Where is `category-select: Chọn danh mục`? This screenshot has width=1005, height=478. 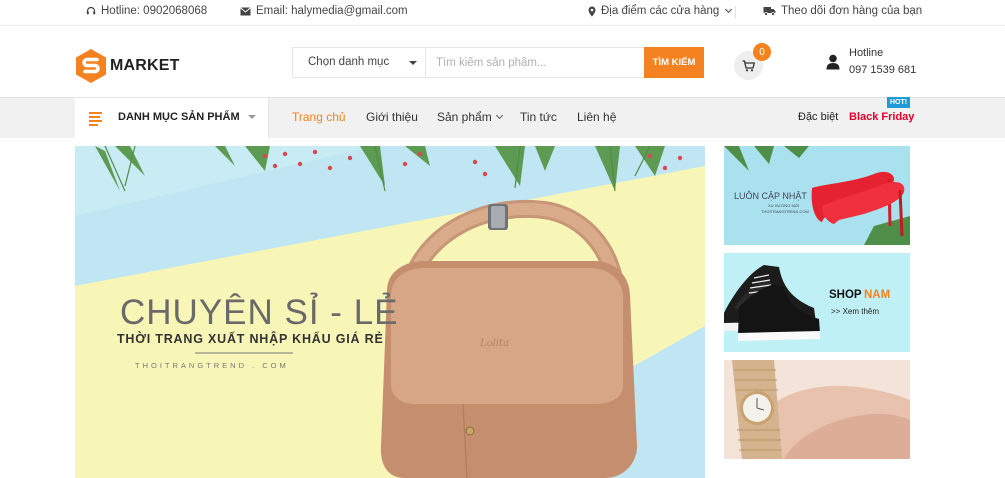
category-select: Chọn danh mục is located at coordinates (359, 62).